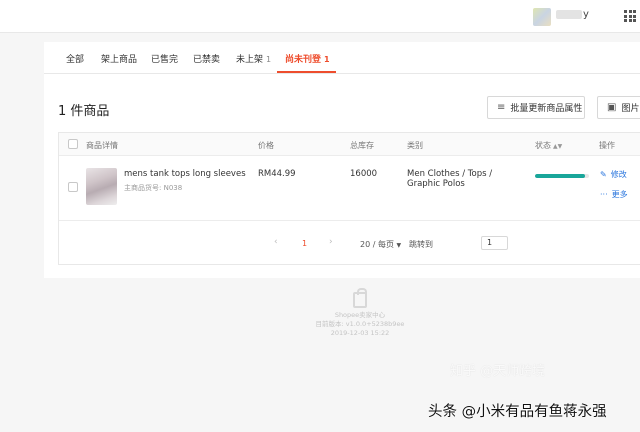 The width and height of the screenshot is (640, 432). I want to click on batch-update-label: 批量更新商品属性, so click(546, 109).